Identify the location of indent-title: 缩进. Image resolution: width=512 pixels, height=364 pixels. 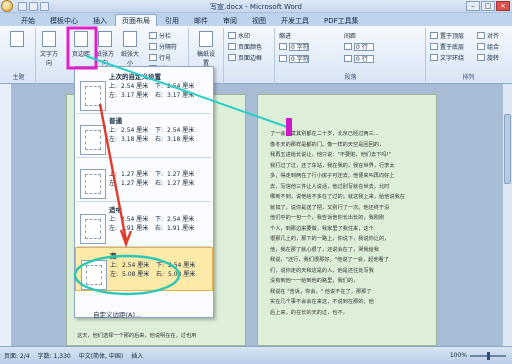
(285, 36).